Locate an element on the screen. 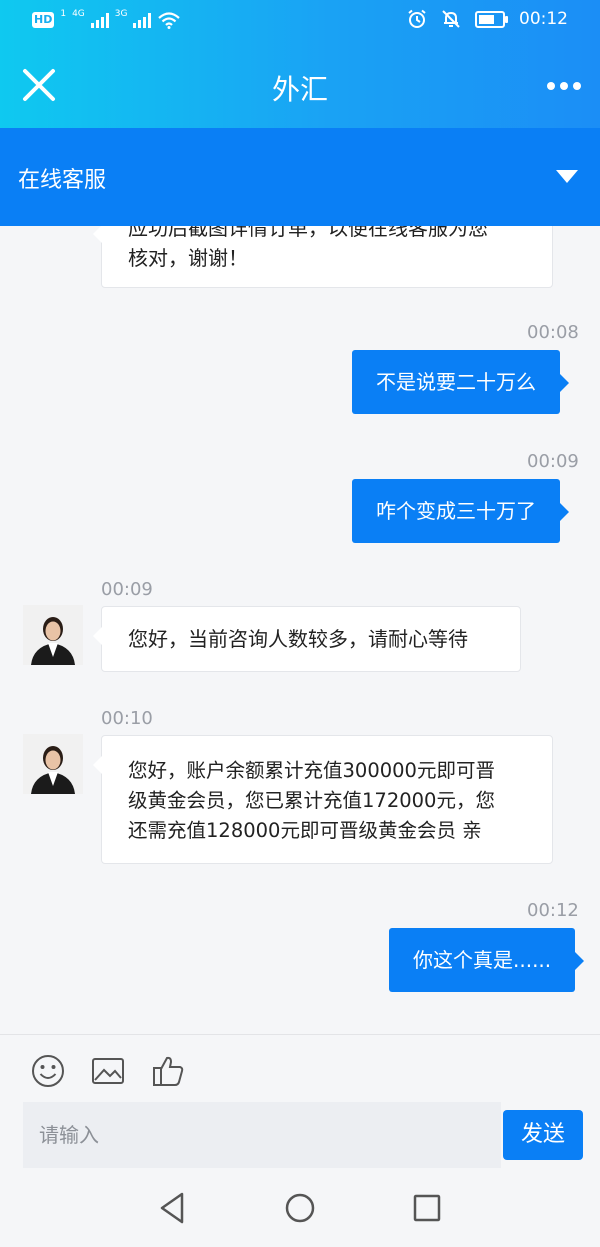 The width and height of the screenshot is (600, 1247). alarm-icon is located at coordinates (417, 18).